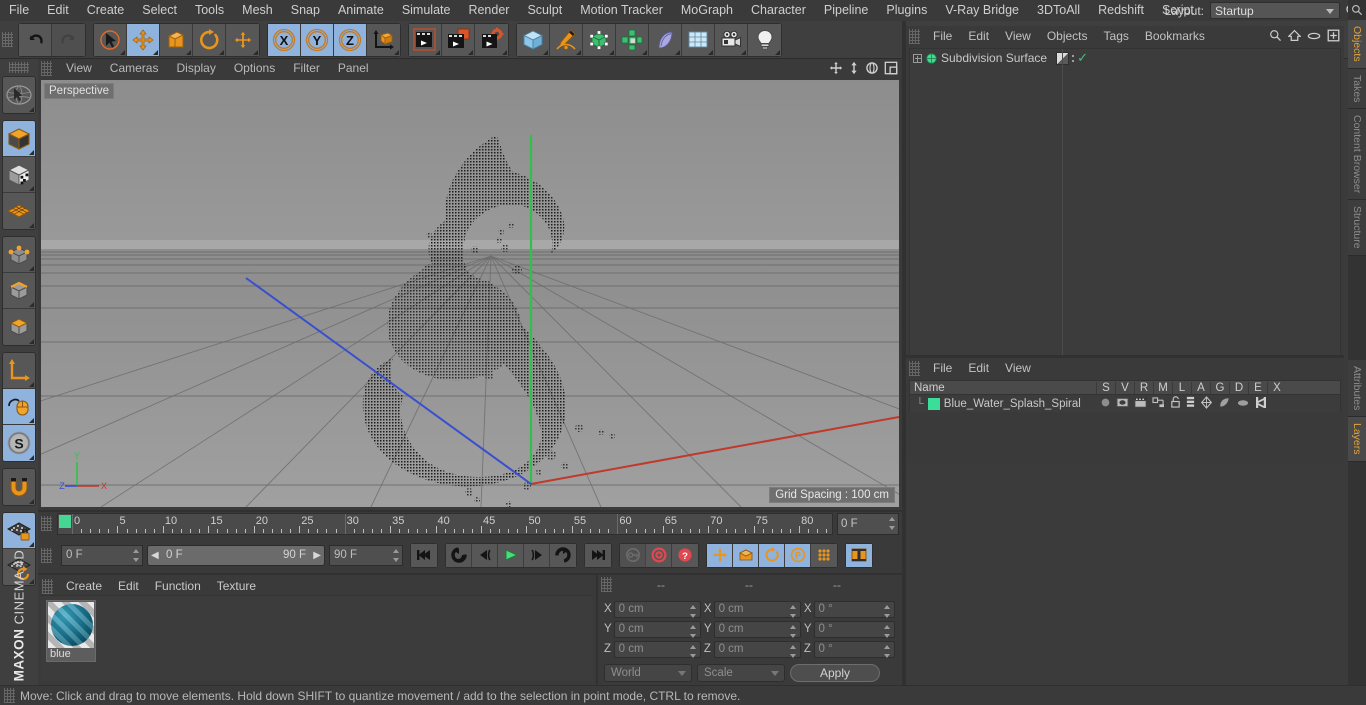 This screenshot has height=705, width=1366. I want to click on rotation-y-field: 0 °, so click(854, 629).